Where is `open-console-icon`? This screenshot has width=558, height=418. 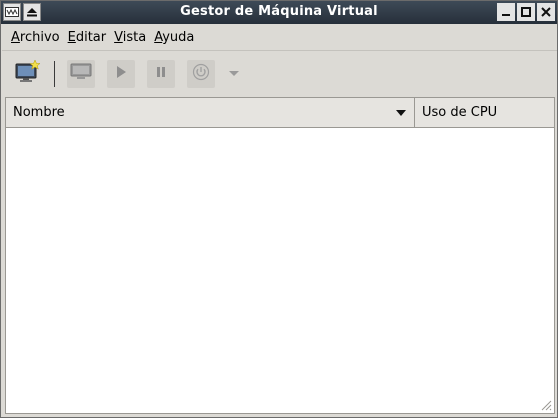
open-console-icon is located at coordinates (81, 74).